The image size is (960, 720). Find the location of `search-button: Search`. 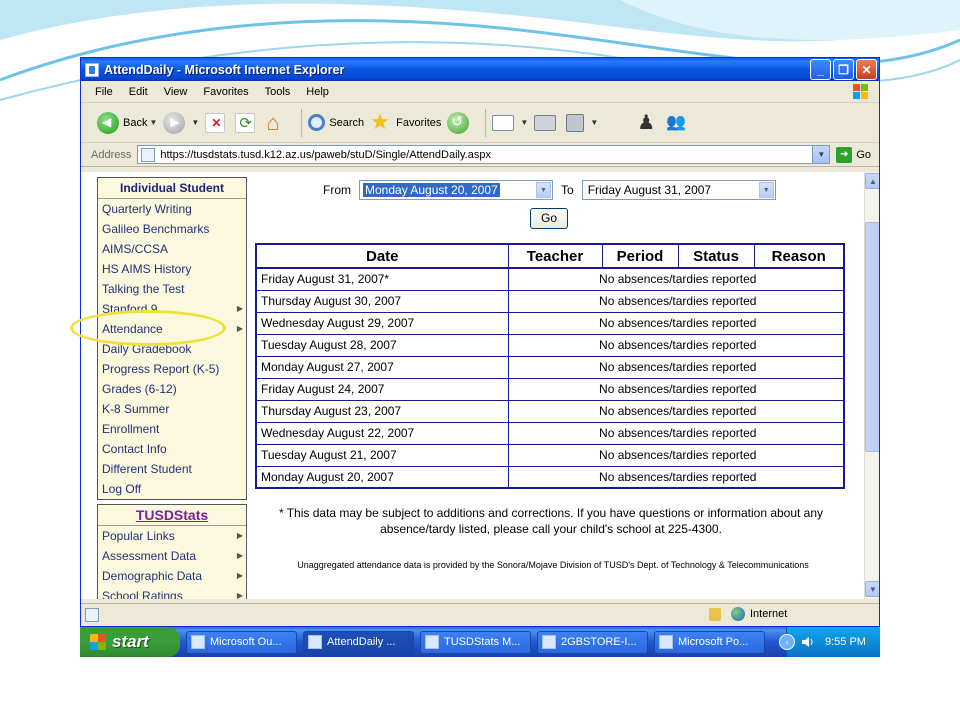

search-button: Search is located at coordinates (336, 122).